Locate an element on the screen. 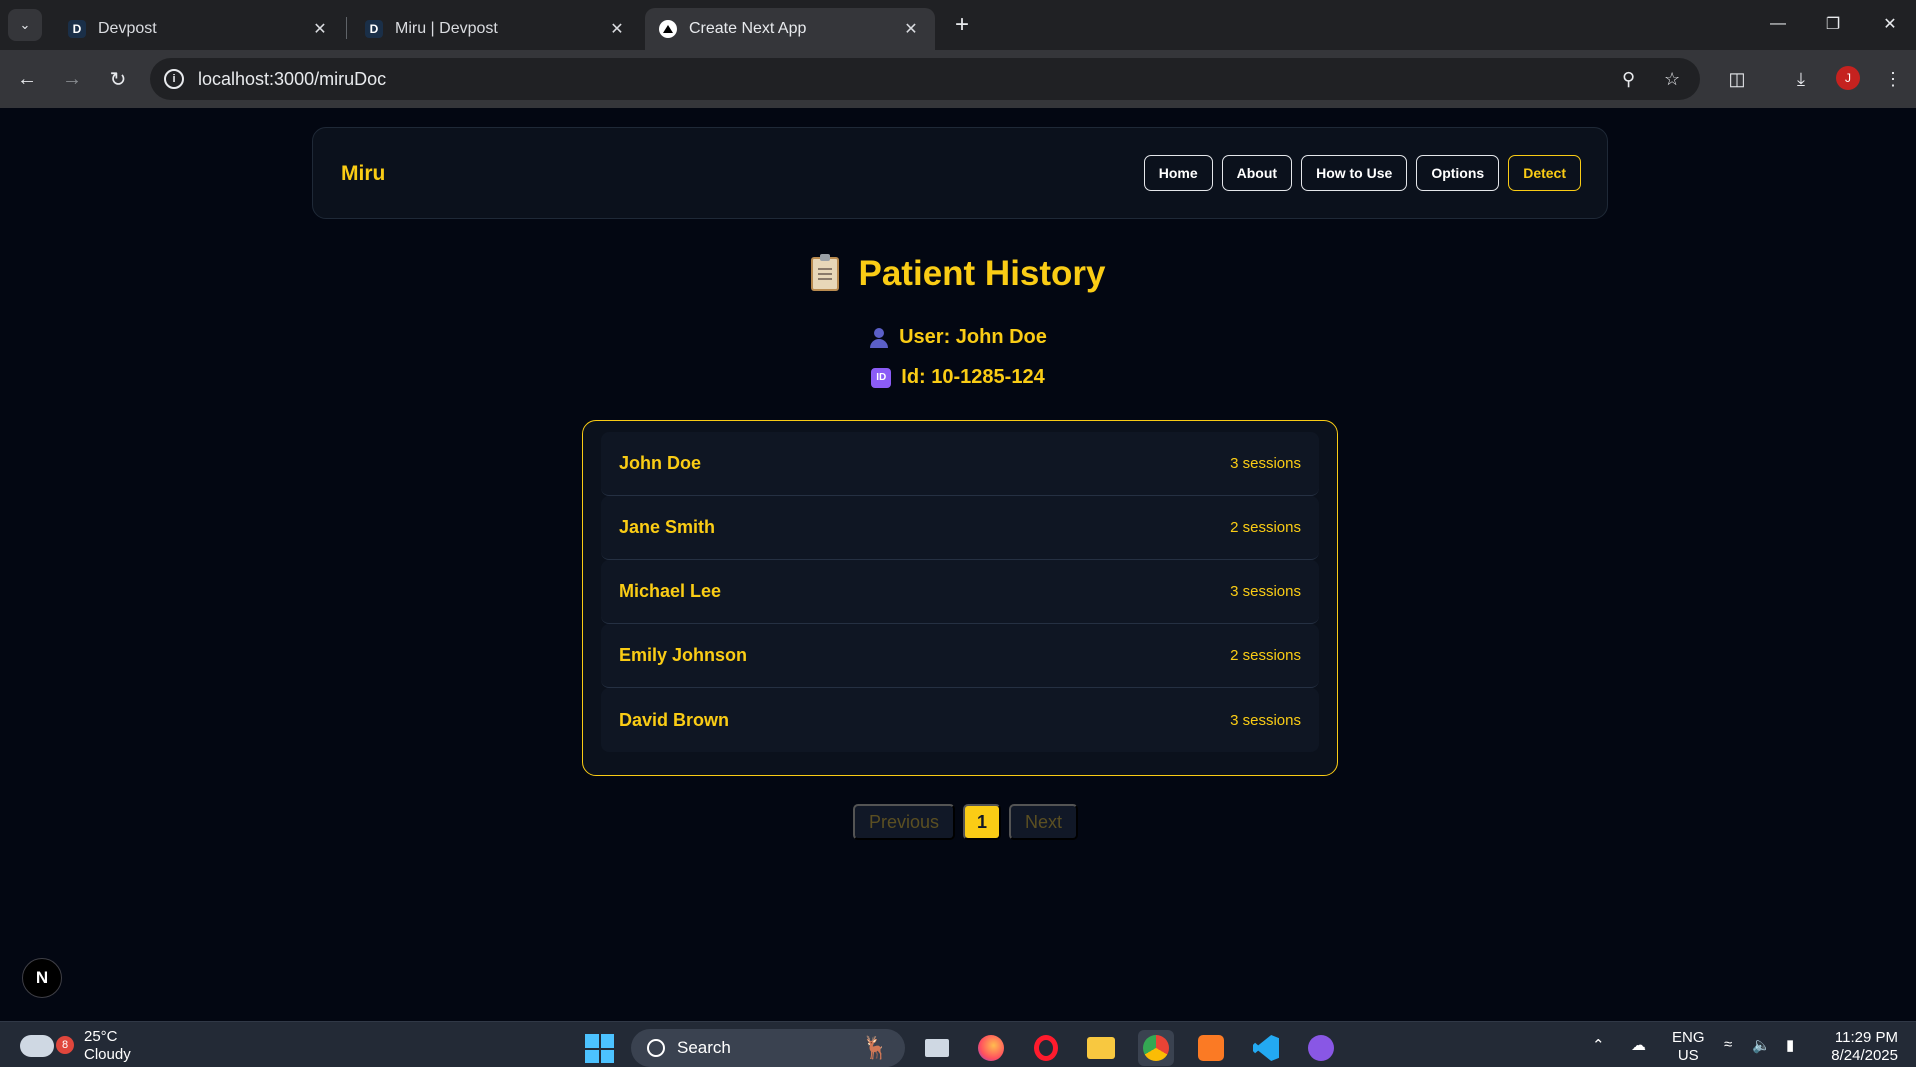  deer-highlight-icon: 🦌 is located at coordinates (875, 1047).